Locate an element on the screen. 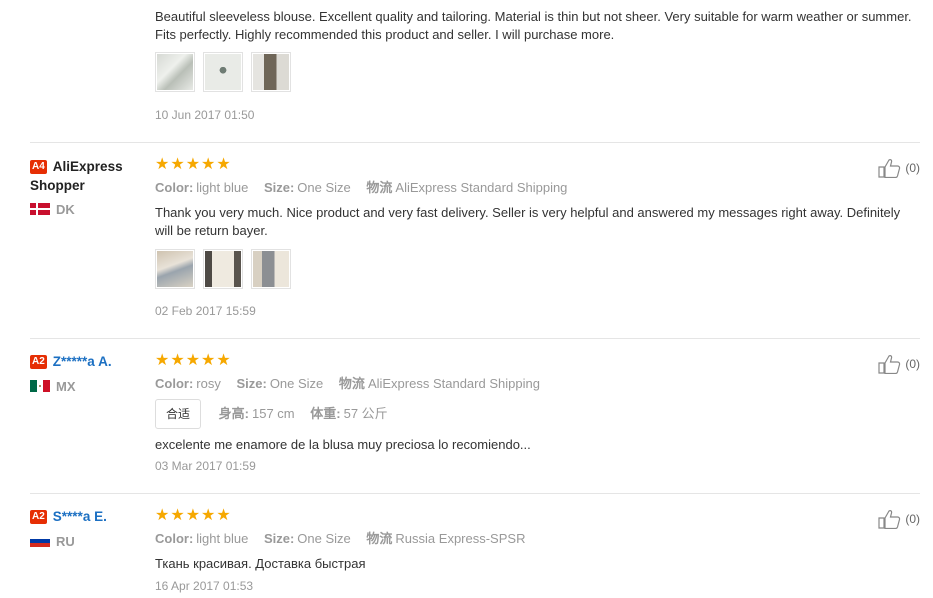 This screenshot has height=598, width=933. reviewer-name: A2 S****a E. is located at coordinates (90, 516).